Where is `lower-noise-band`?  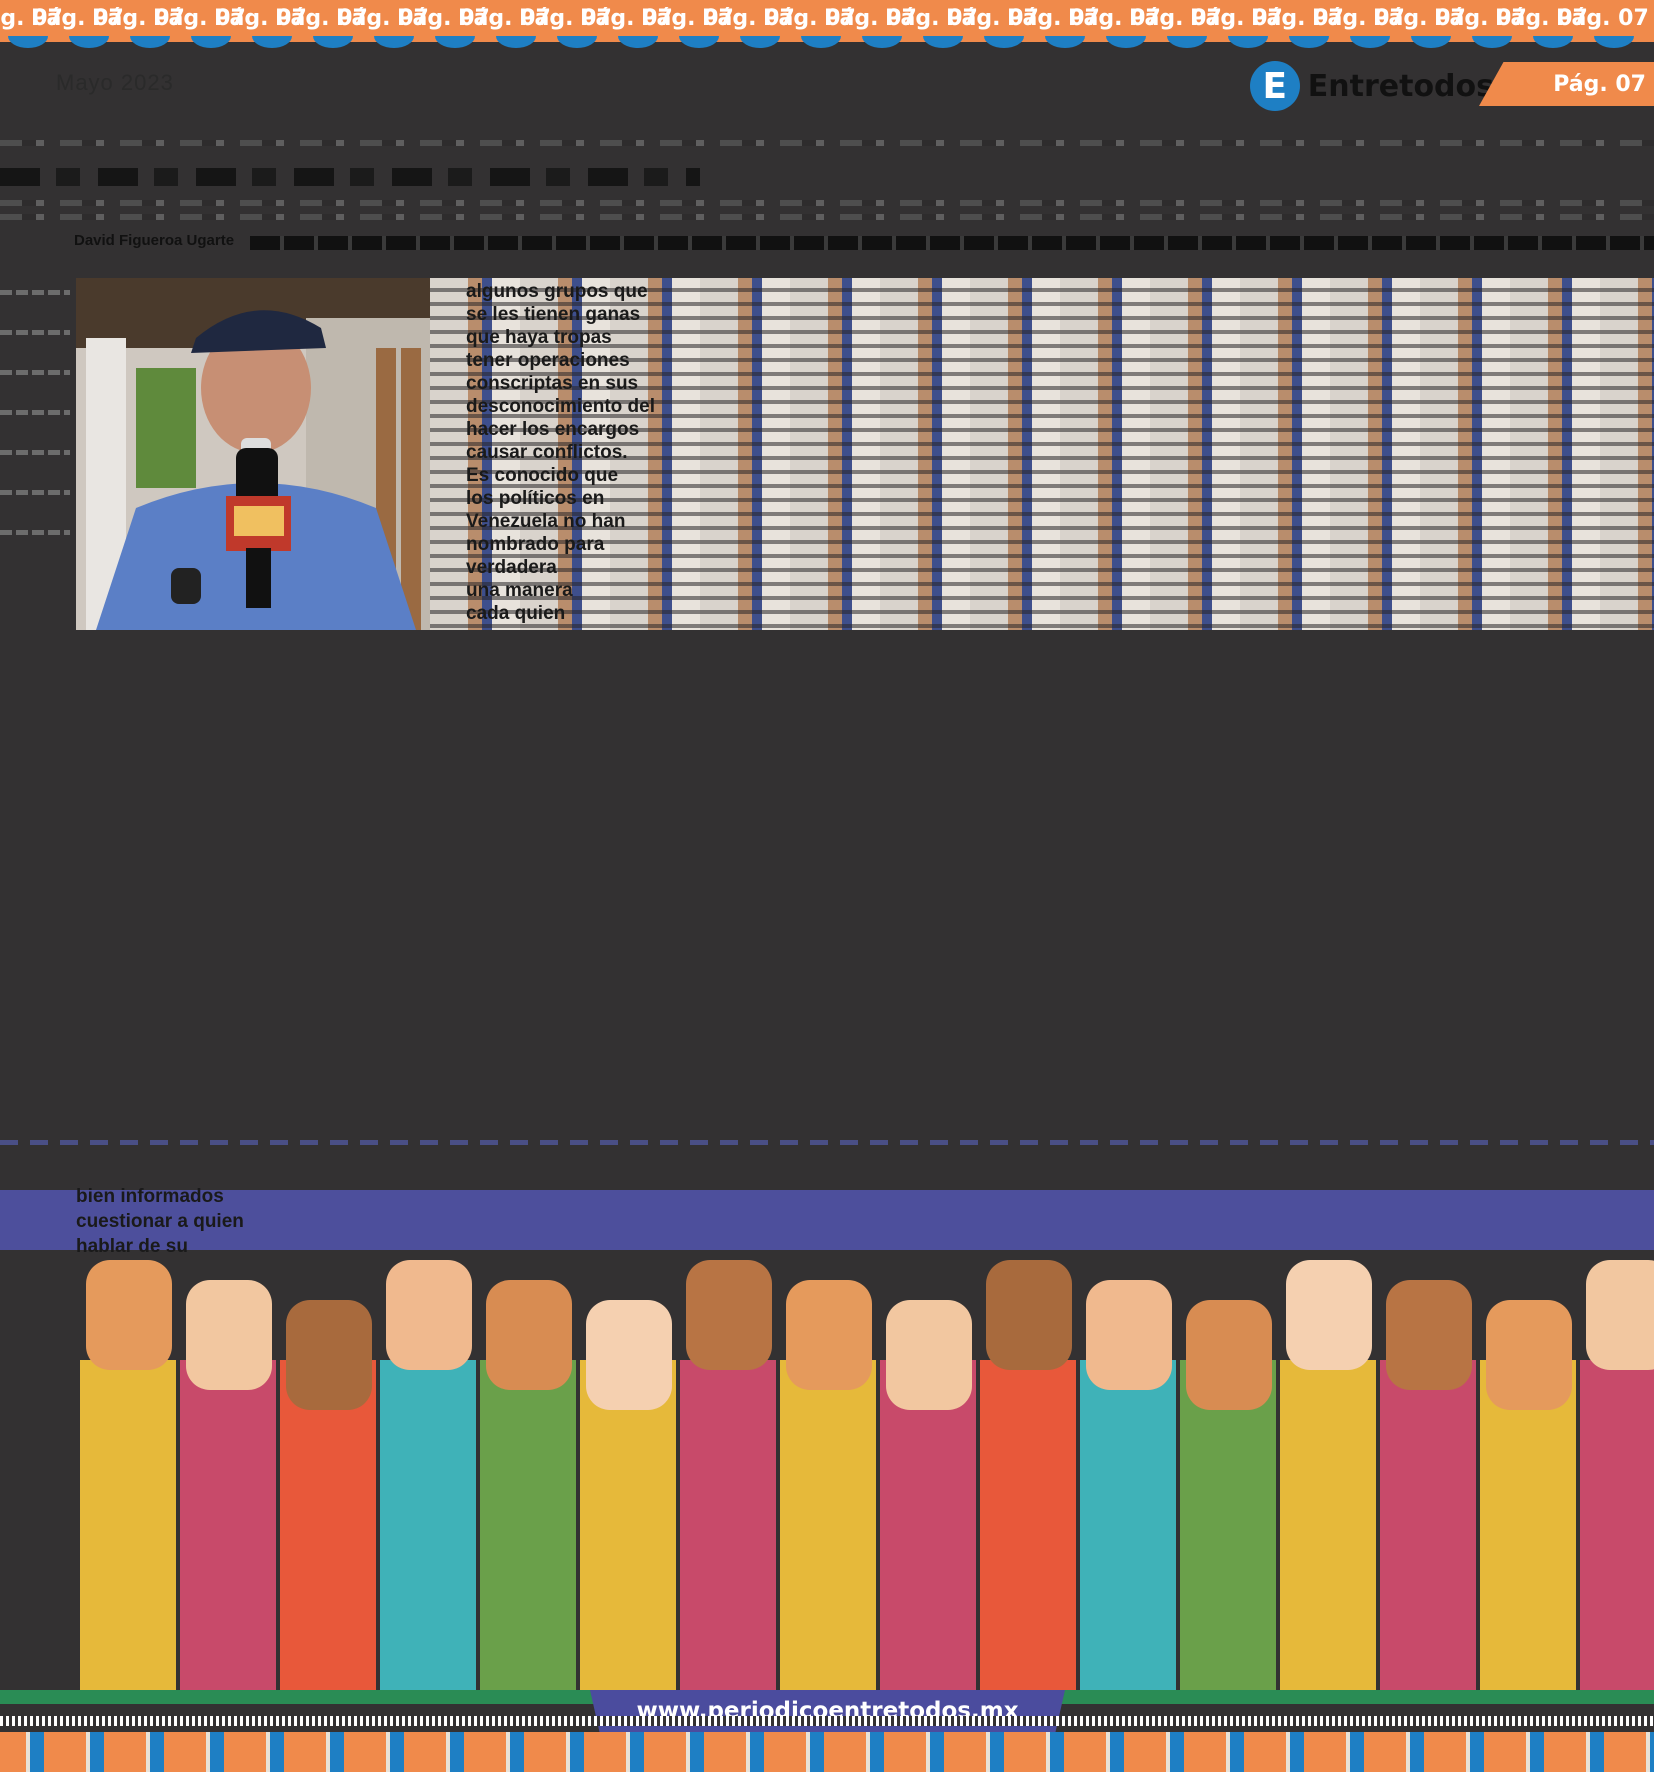
lower-noise-band is located at coordinates (827, 1142).